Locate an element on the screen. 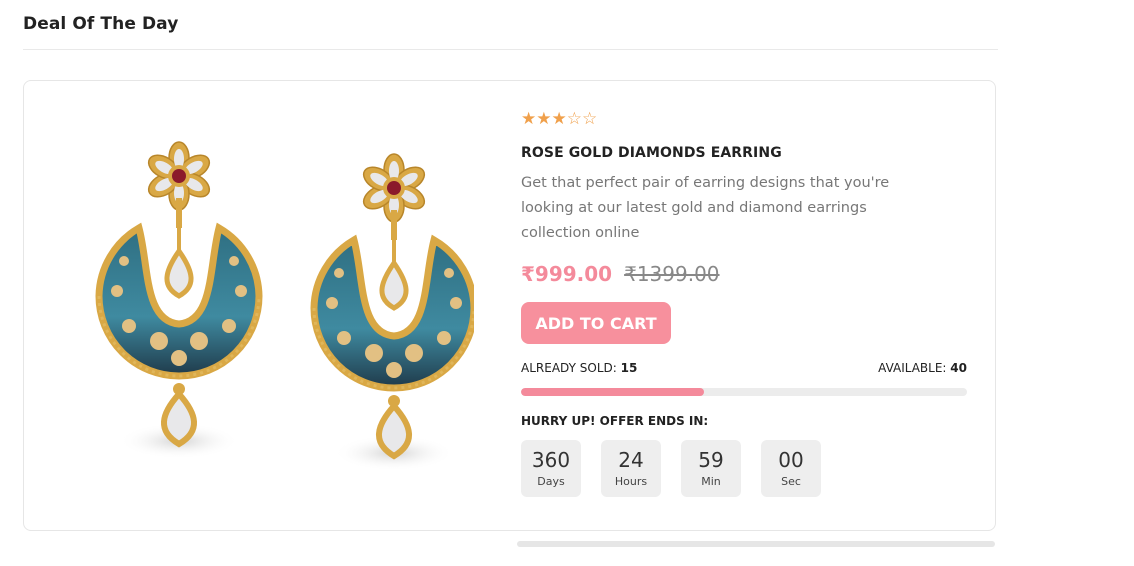 The width and height of the screenshot is (1134, 566). available-label: AVAILABLE: is located at coordinates (912, 368).